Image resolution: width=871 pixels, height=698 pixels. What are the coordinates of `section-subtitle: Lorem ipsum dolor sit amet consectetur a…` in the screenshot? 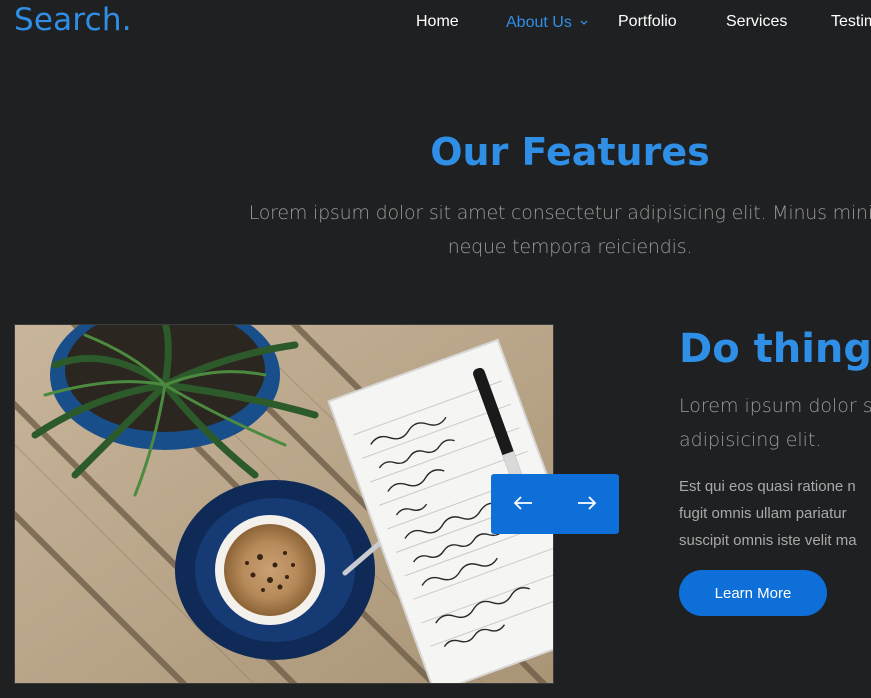 It's located at (435, 230).